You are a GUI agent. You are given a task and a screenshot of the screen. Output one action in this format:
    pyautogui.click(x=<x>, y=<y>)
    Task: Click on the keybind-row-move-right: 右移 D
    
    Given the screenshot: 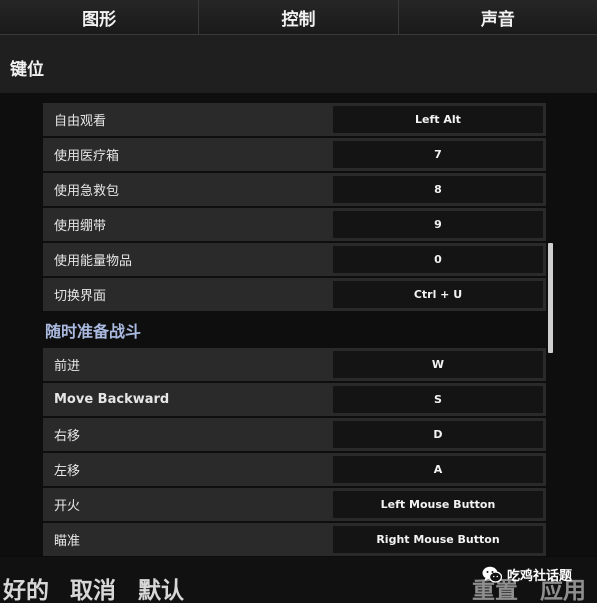 What is the action you would take?
    pyautogui.click(x=294, y=434)
    